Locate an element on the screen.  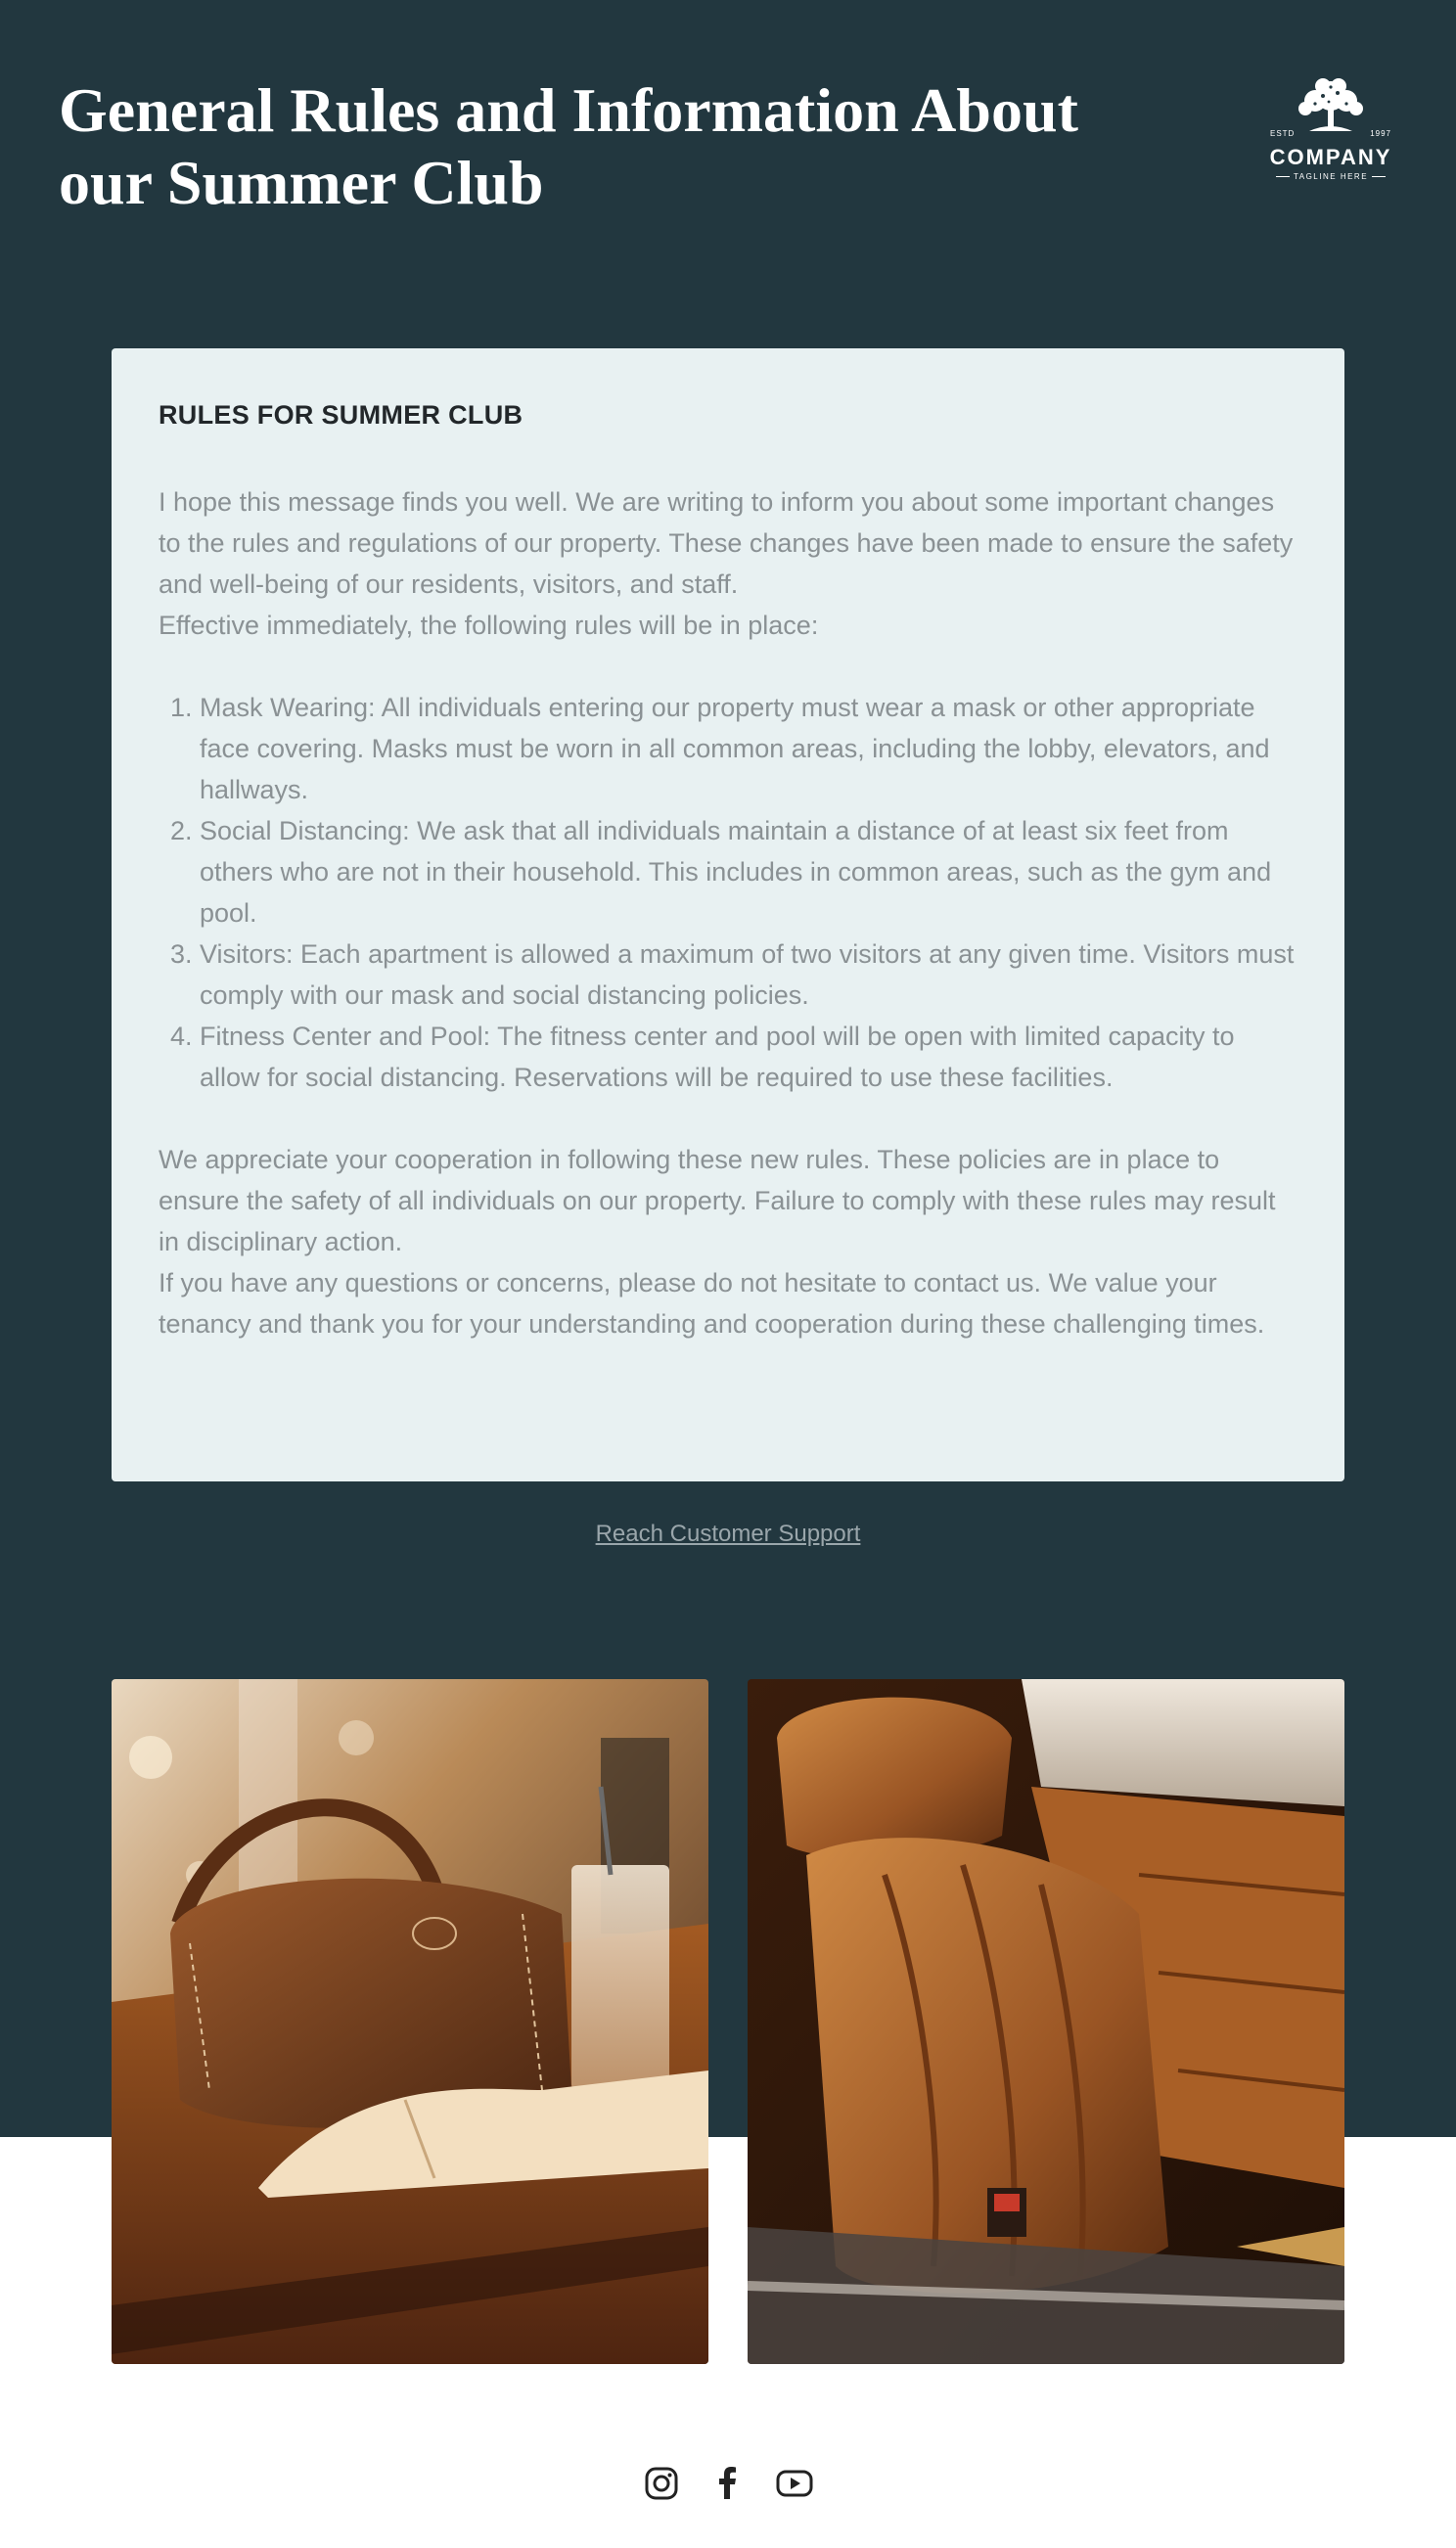
logo-company-name: COMPANY is located at coordinates (1330, 157).